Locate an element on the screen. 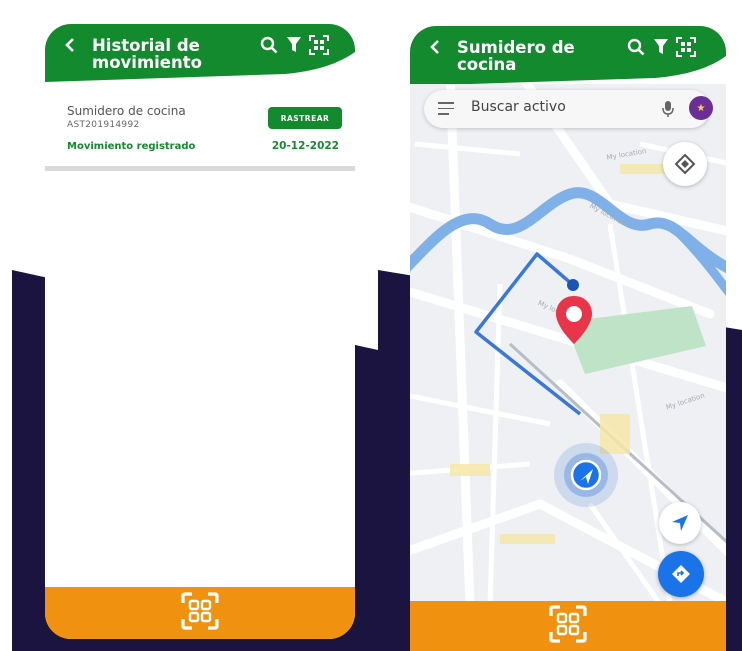 The height and width of the screenshot is (651, 742). layers-button is located at coordinates (685, 164).